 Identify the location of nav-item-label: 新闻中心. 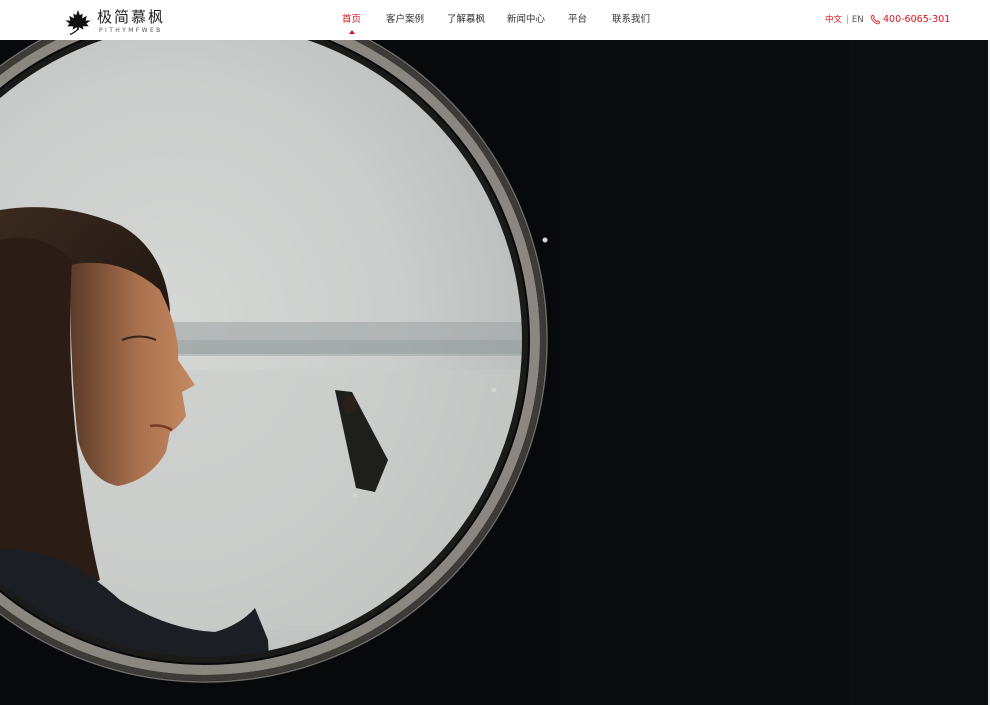
(526, 19).